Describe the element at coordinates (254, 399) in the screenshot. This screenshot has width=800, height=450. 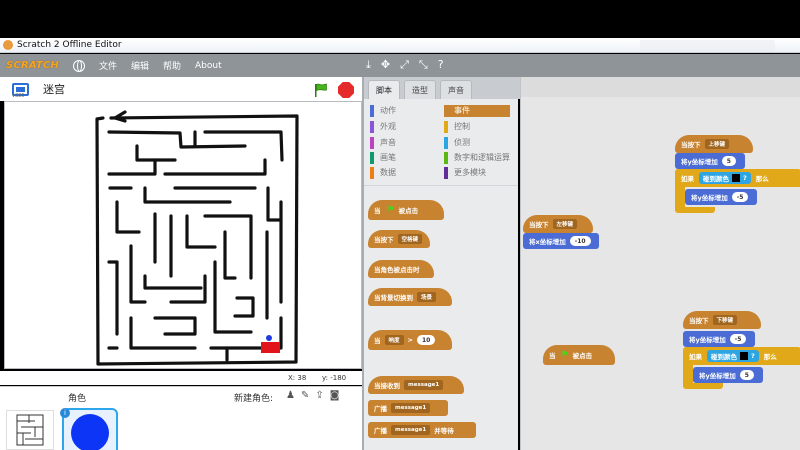
I see `new-sprite-label: 新建角色:` at that location.